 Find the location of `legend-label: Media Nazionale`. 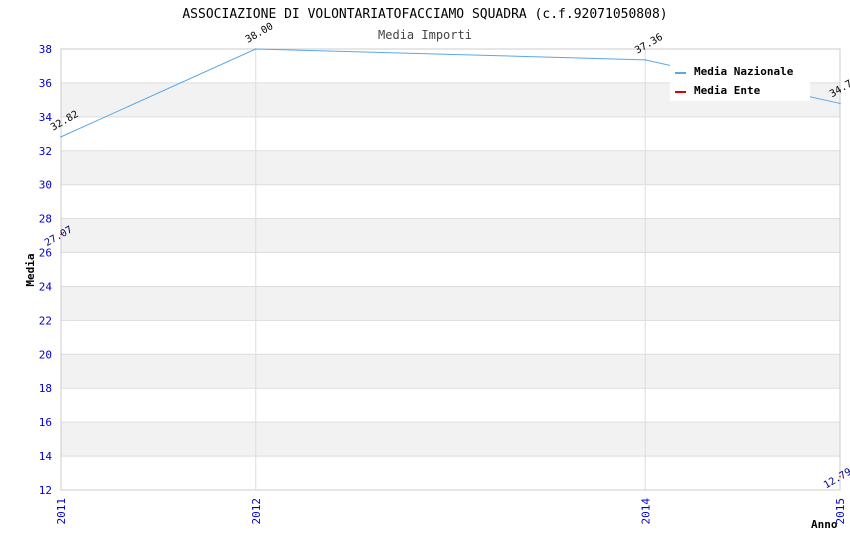

legend-label: Media Nazionale is located at coordinates (744, 71).